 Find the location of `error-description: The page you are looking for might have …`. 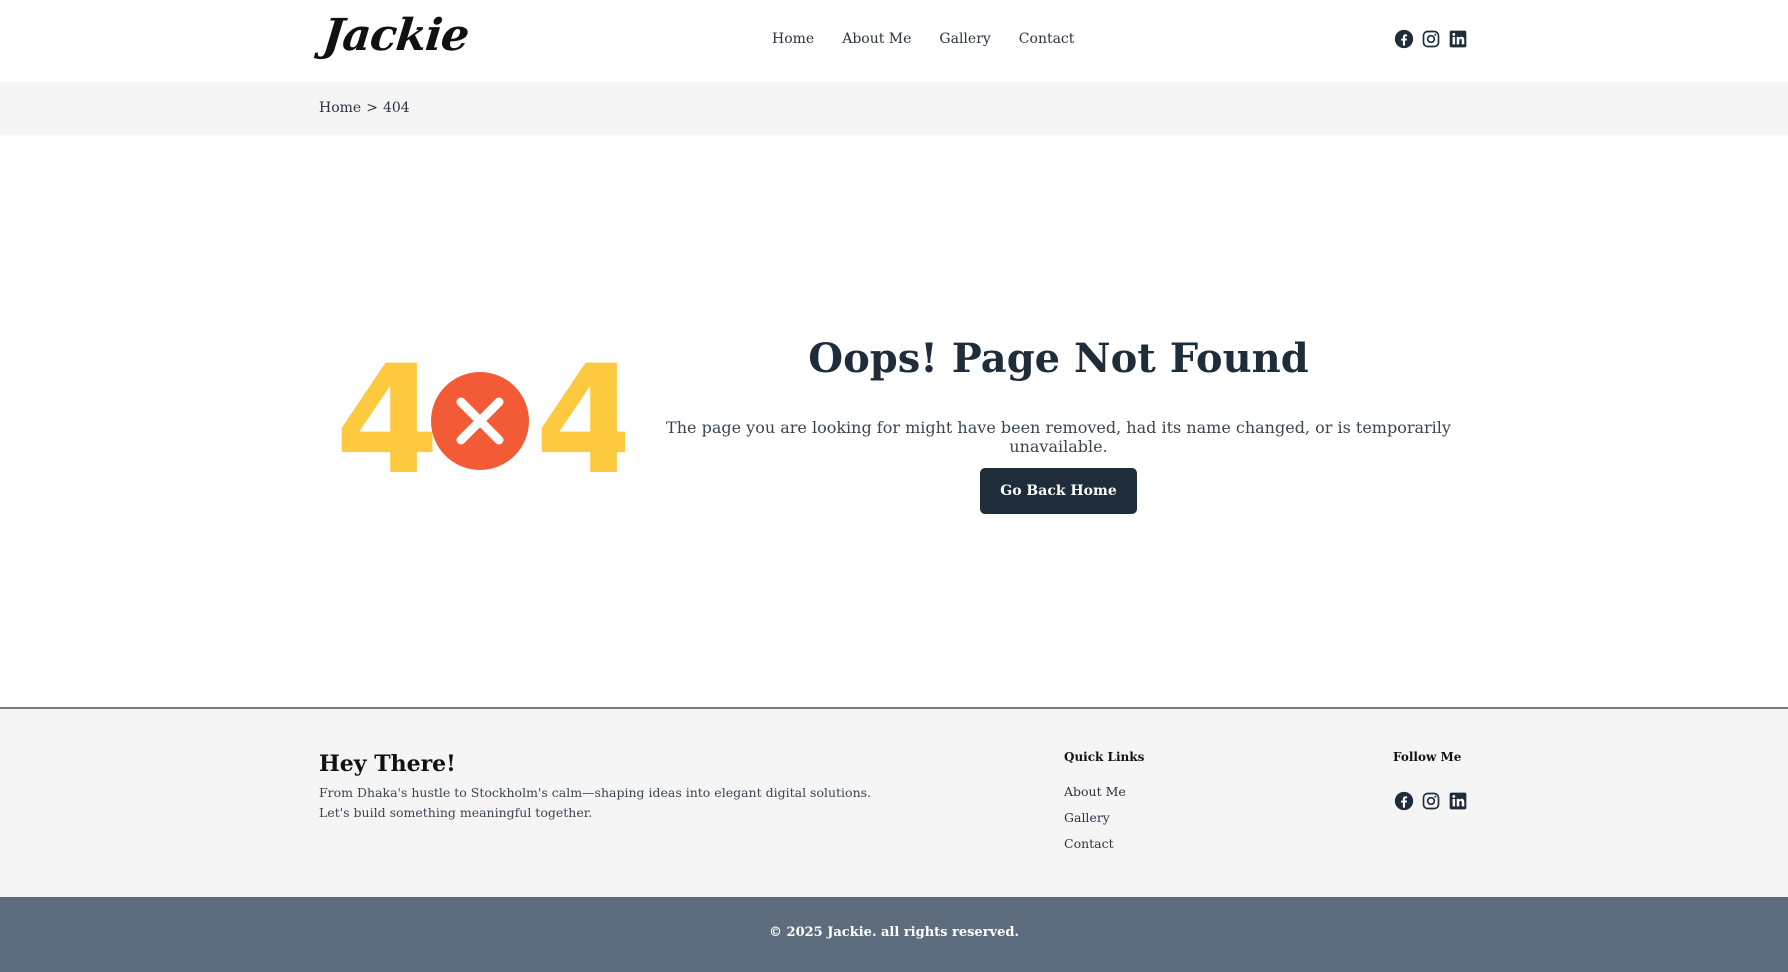

error-description: The page you are looking for might have … is located at coordinates (1058, 437).